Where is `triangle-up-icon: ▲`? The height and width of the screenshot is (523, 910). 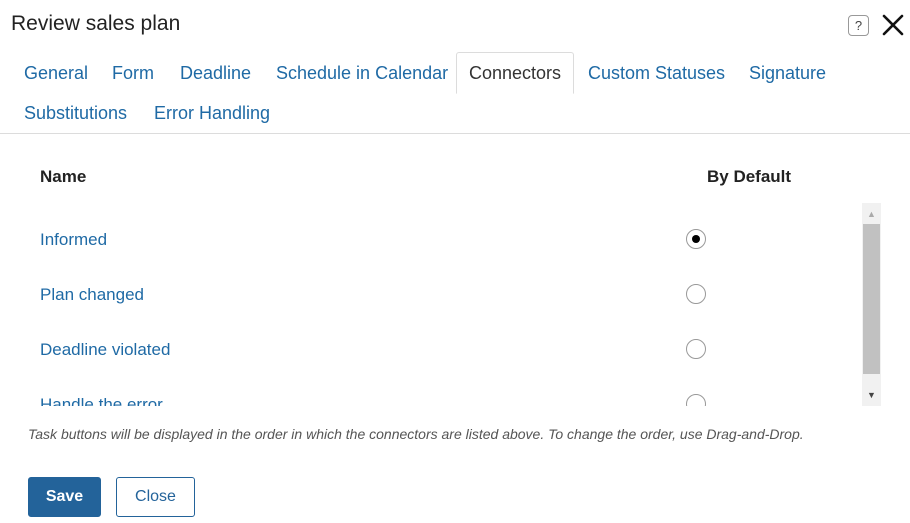
triangle-up-icon: ▲ is located at coordinates (871, 214).